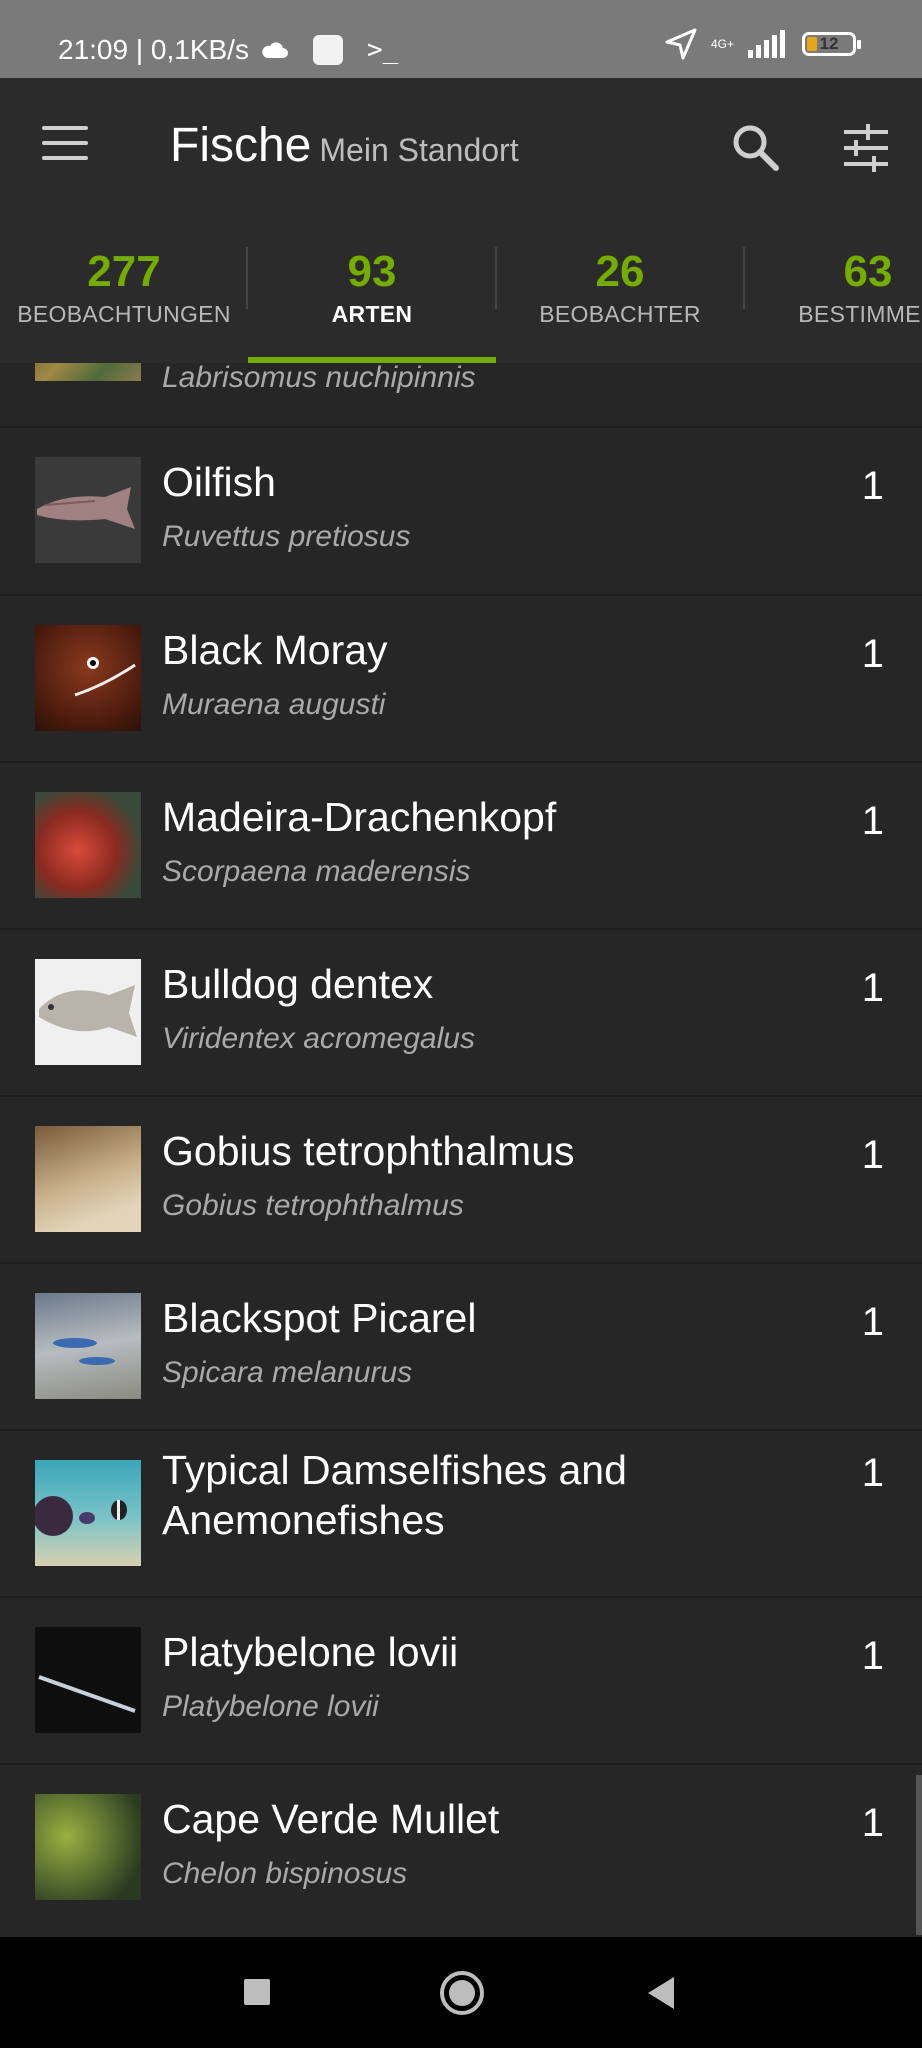  I want to click on app-bar: Fische Mein Standort, so click(461, 155).